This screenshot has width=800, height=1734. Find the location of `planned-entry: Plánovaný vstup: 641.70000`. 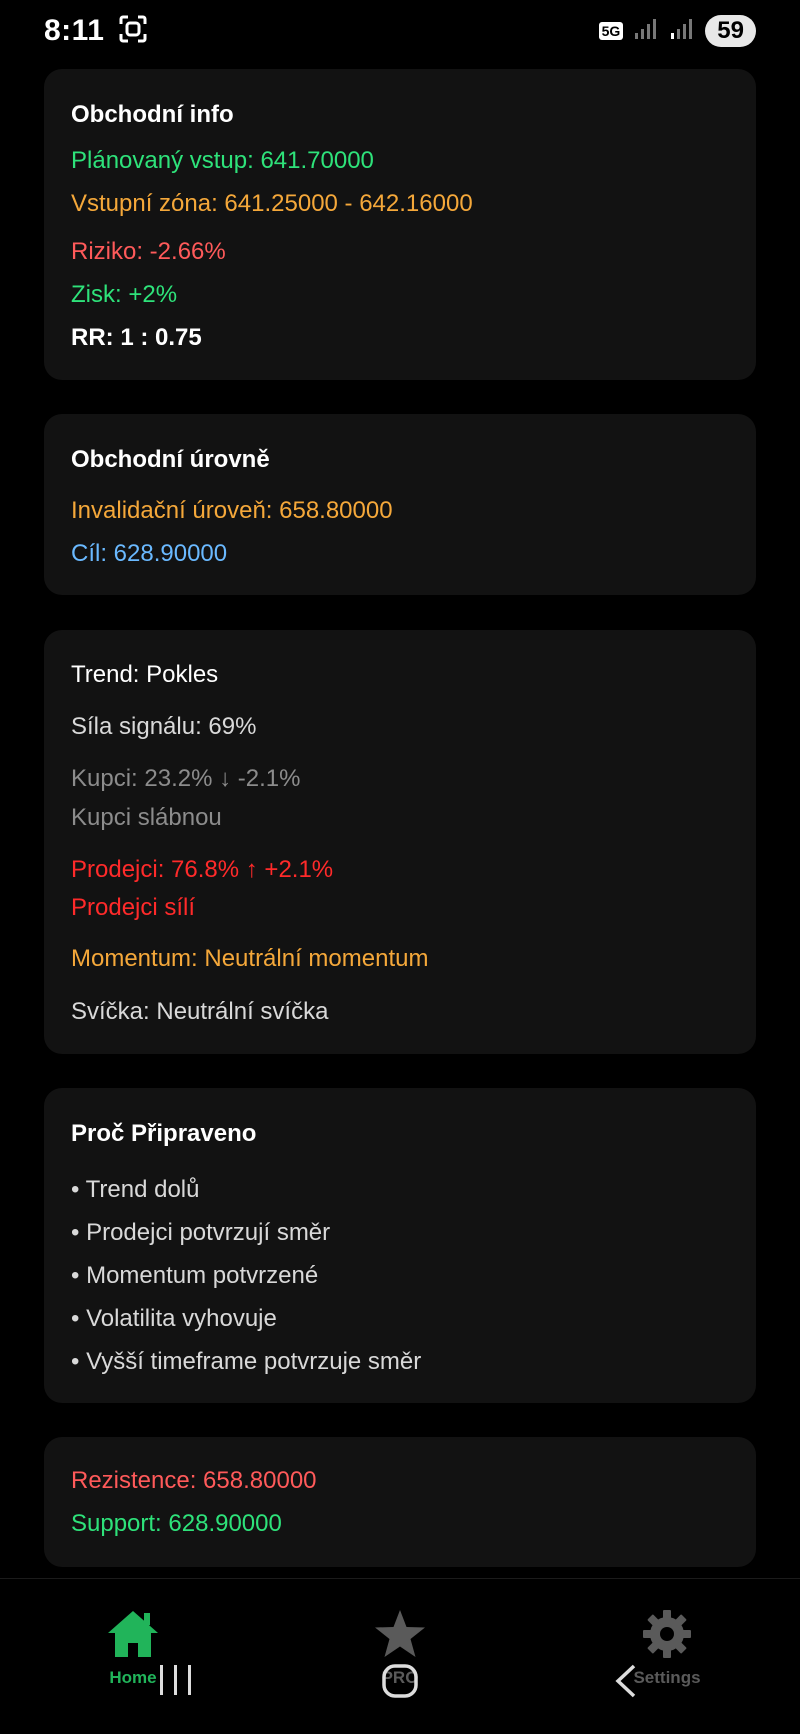

planned-entry: Plánovaný vstup: 641.70000 is located at coordinates (222, 160).